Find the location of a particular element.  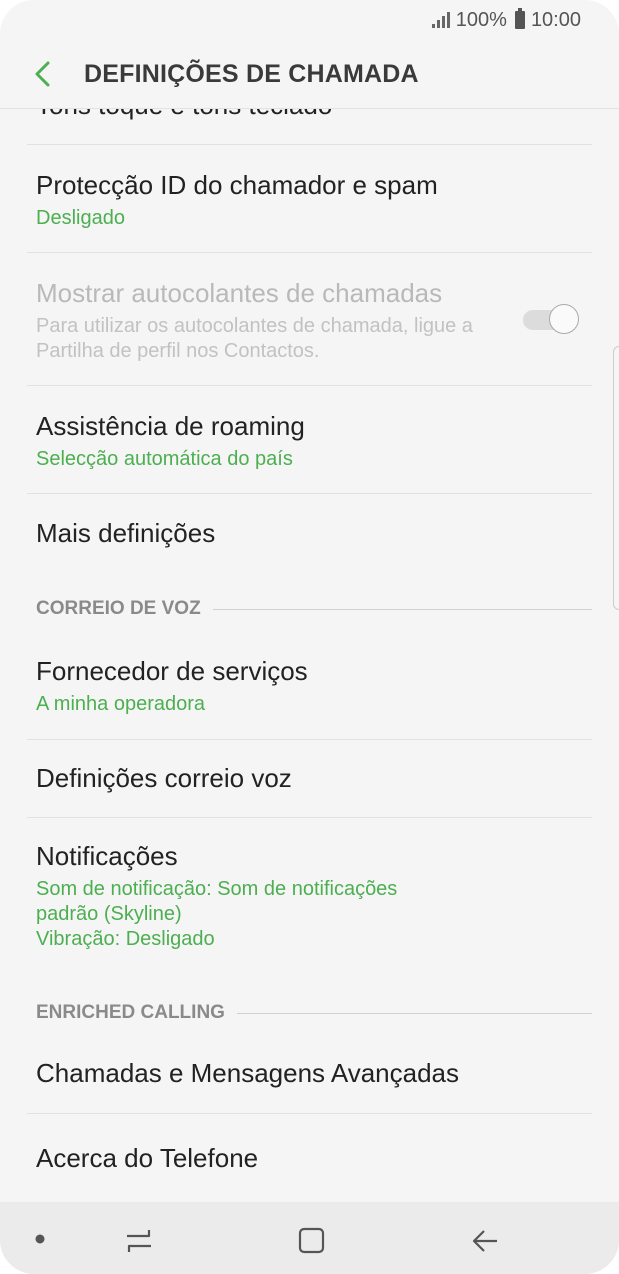

item-title: Notificações is located at coordinates (107, 856).